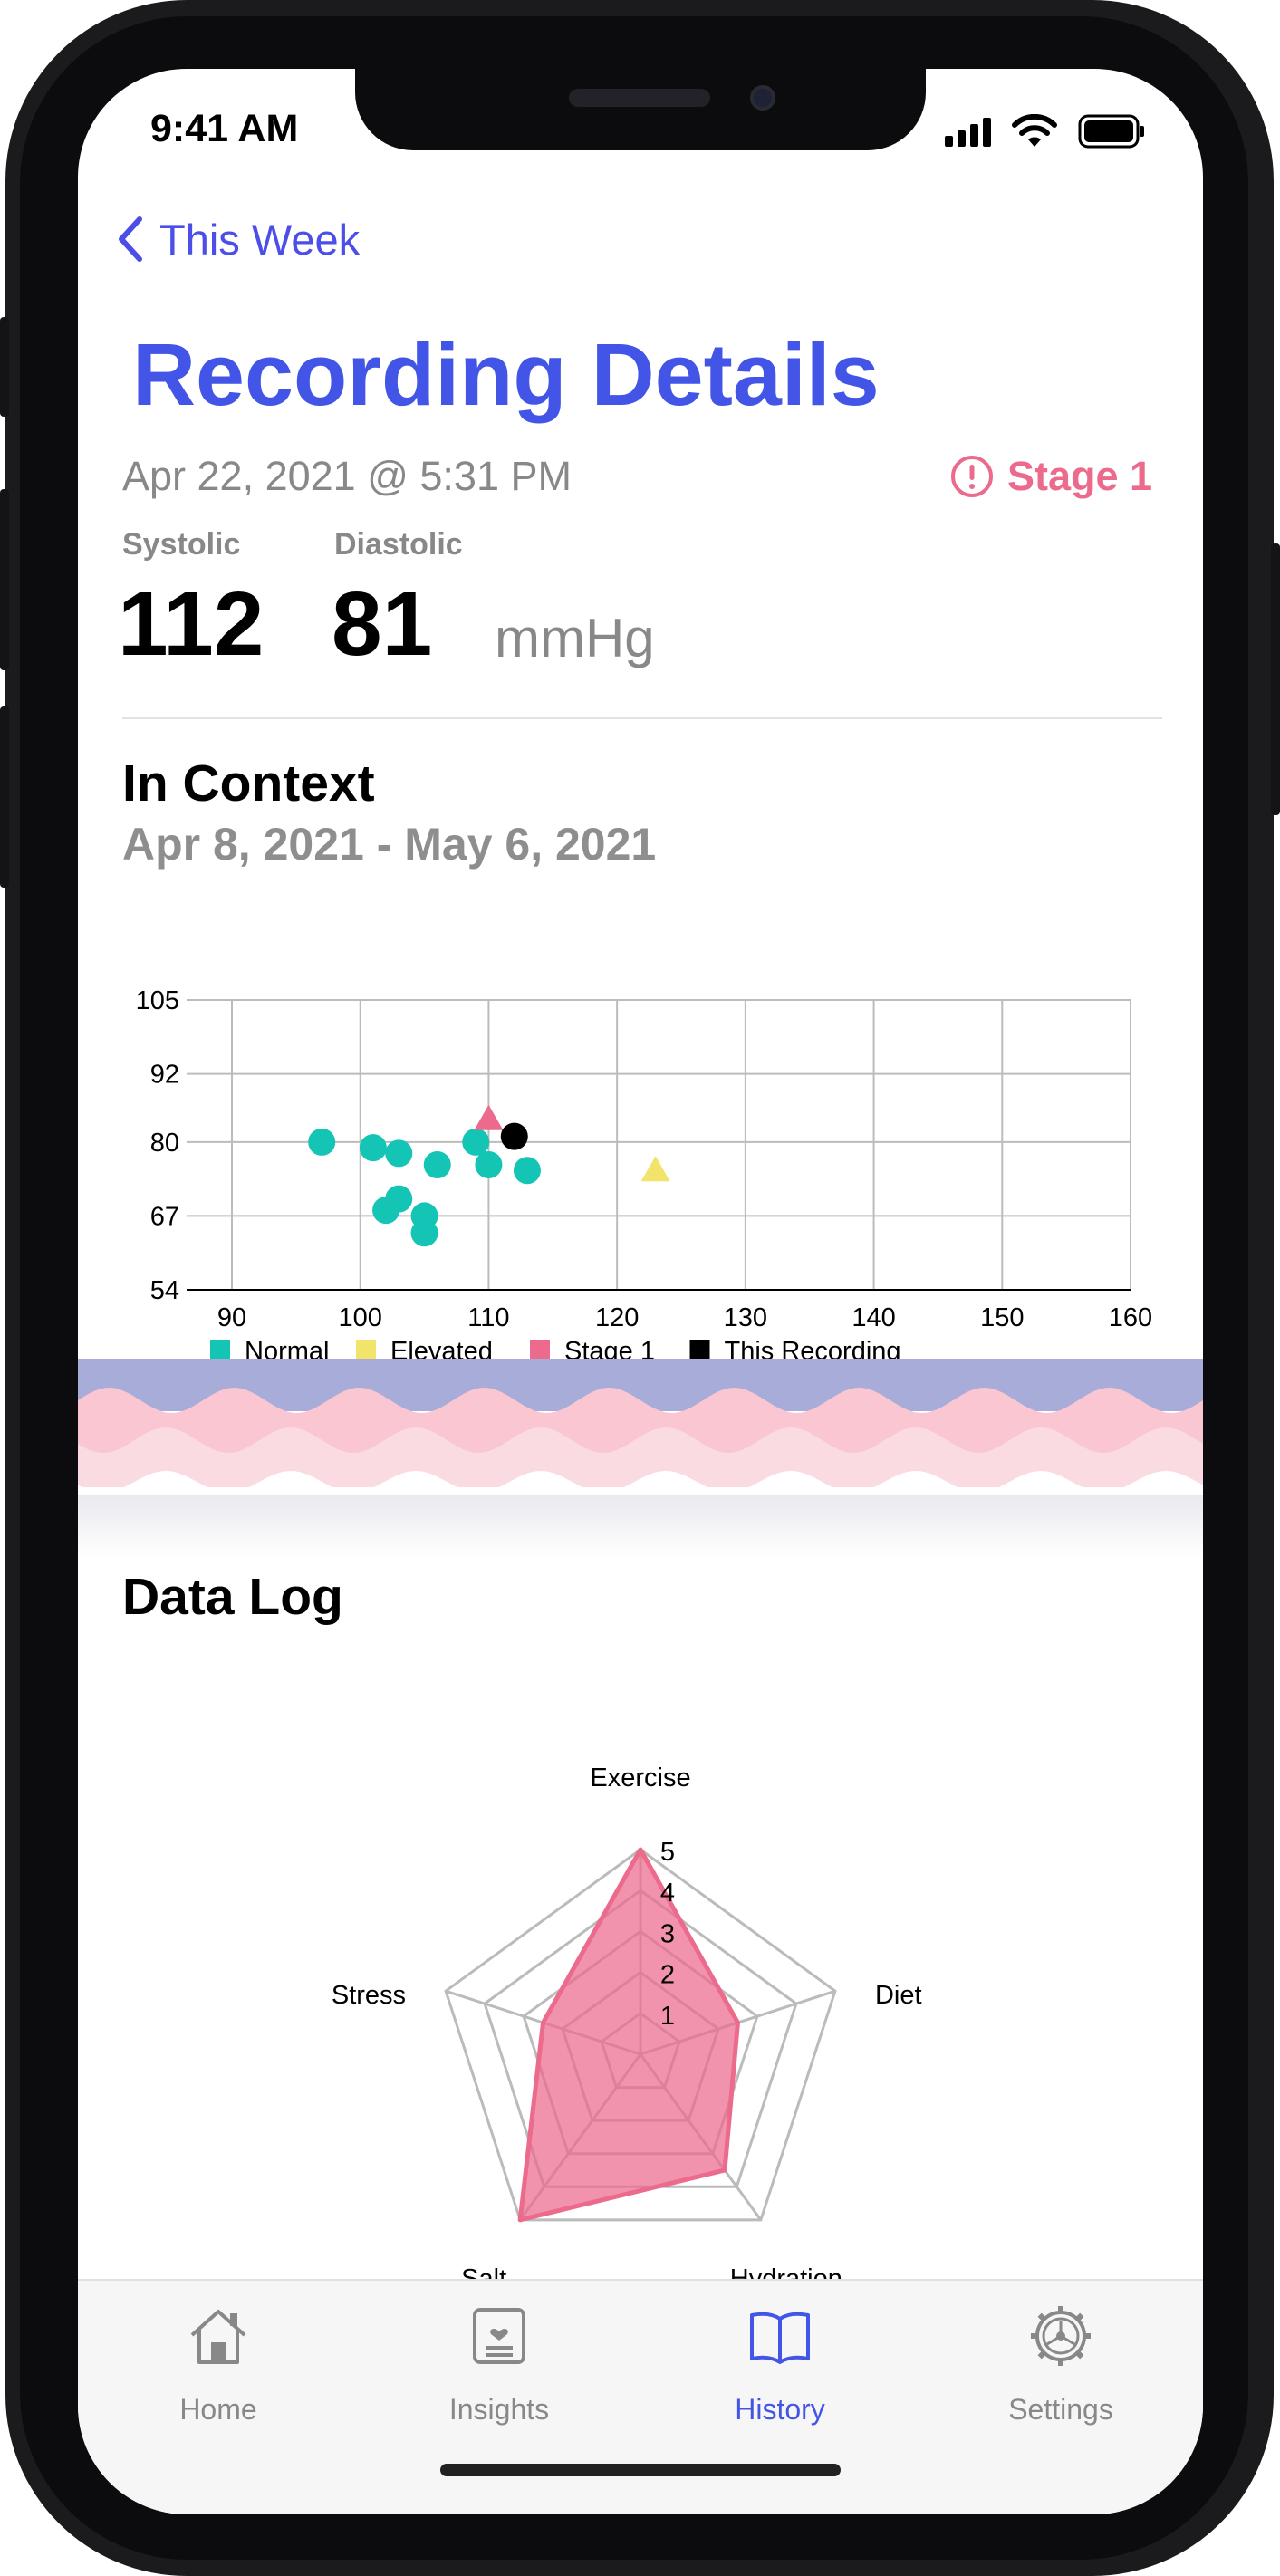 Image resolution: width=1280 pixels, height=2576 pixels. I want to click on radar-value-area, so click(628, 2035).